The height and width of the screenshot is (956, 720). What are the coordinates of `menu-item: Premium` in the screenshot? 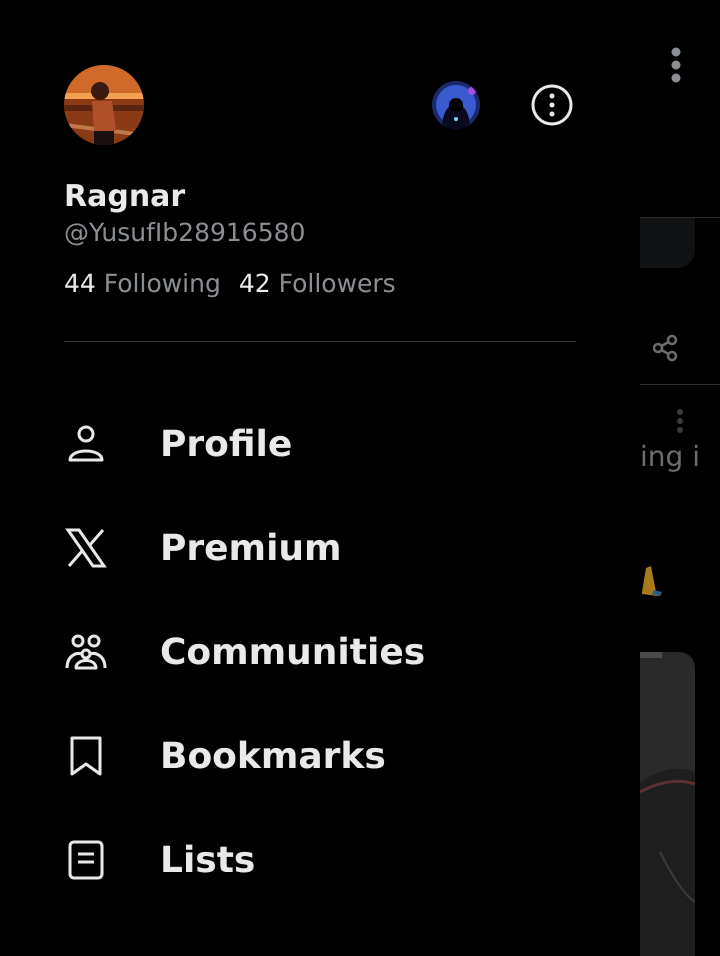 It's located at (320, 548).